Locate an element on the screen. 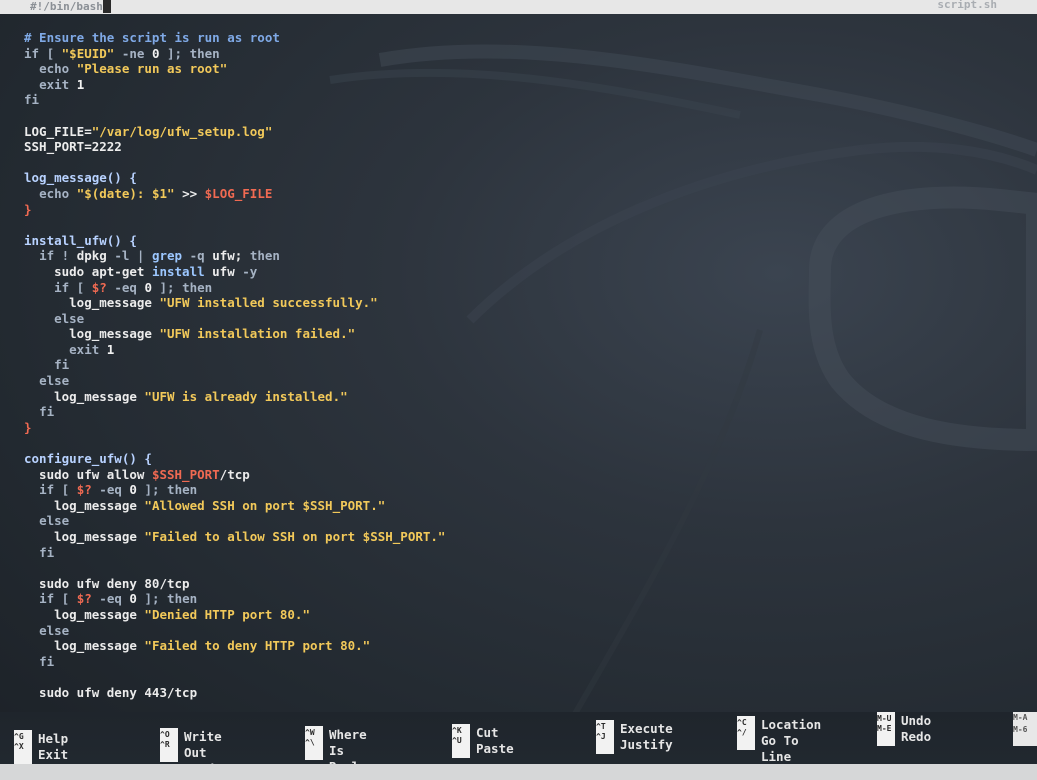 The image size is (1037, 780). shortcut-labels: Help Exit is located at coordinates (53, 747).